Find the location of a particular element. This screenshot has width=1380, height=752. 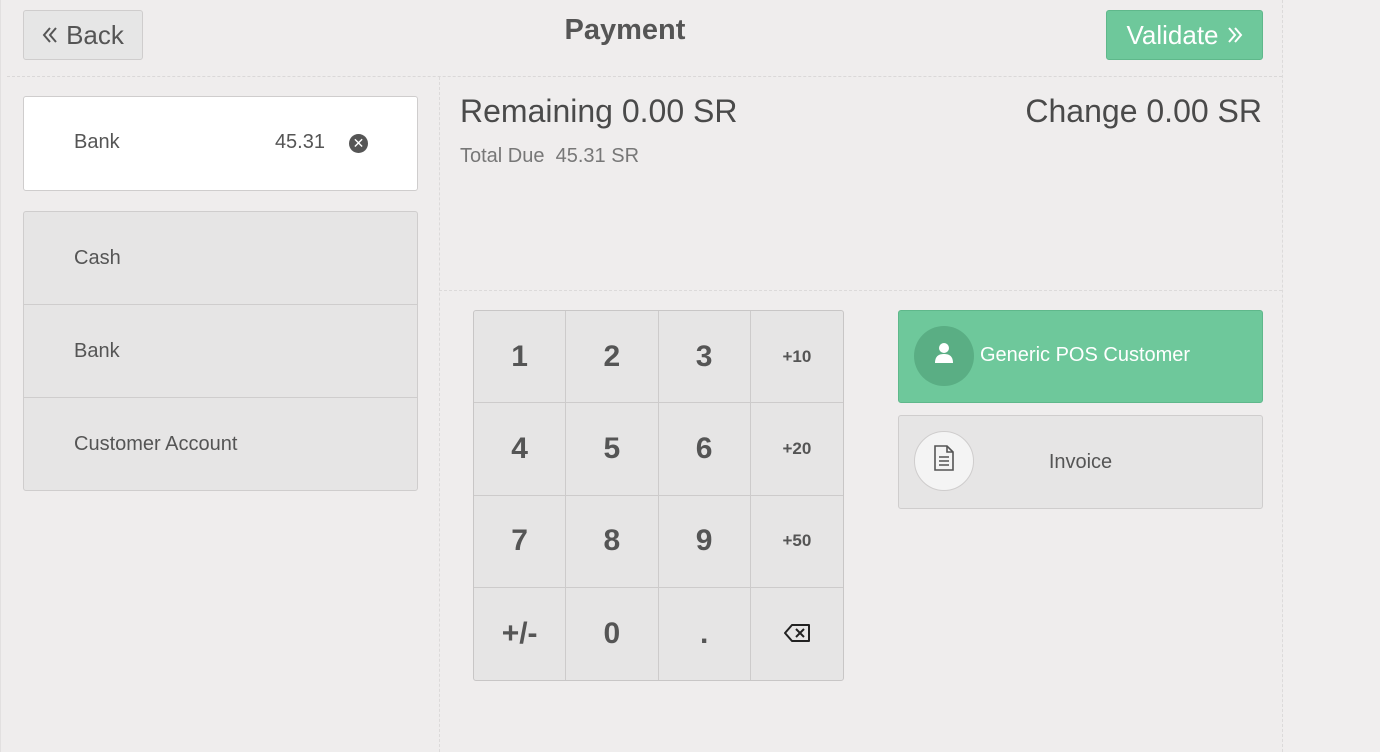

invoice-button: Invoice is located at coordinates (1080, 462).